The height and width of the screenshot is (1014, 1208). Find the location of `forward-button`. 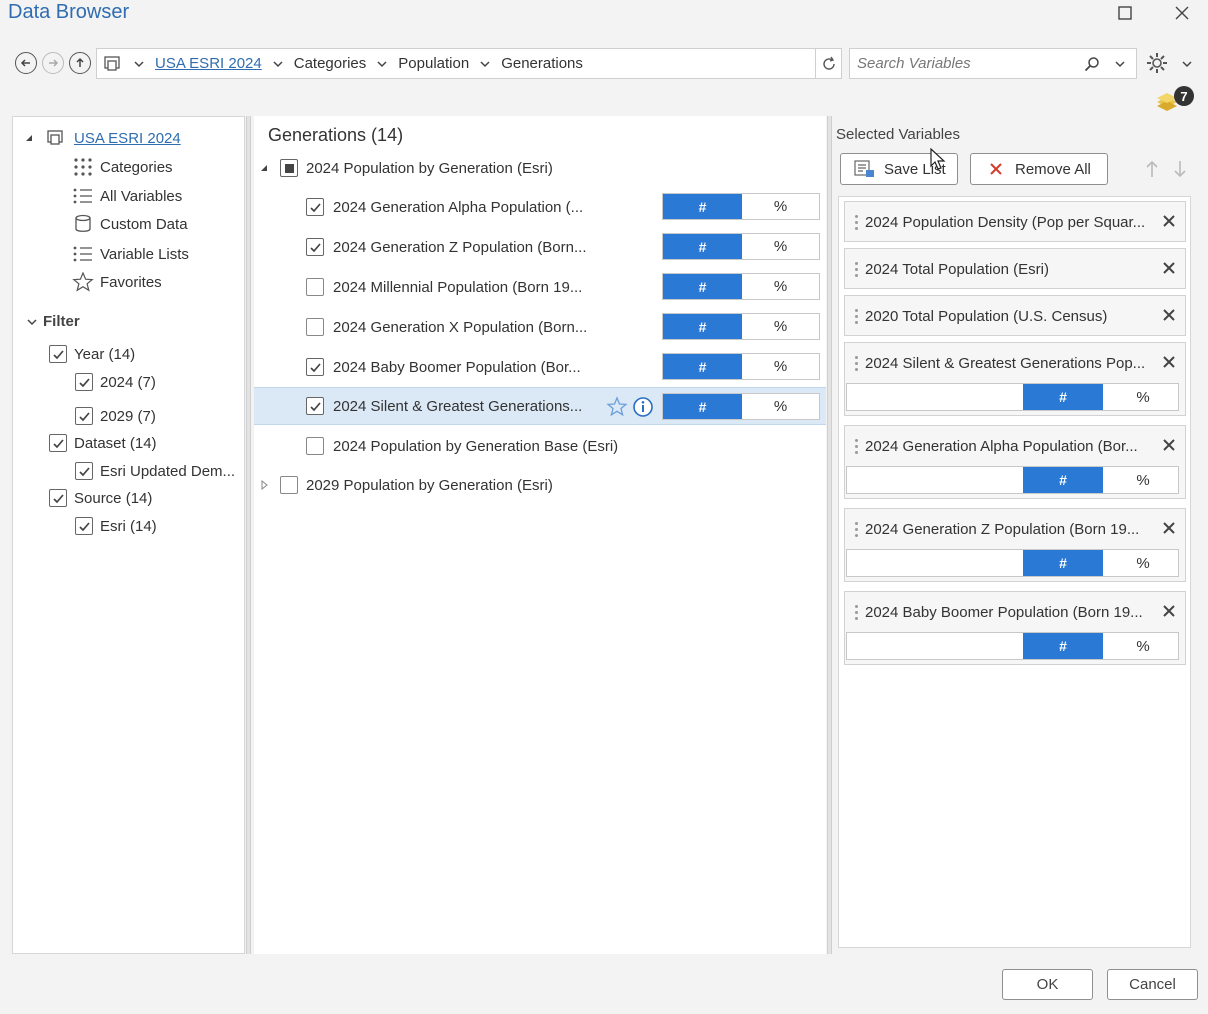

forward-button is located at coordinates (53, 63).